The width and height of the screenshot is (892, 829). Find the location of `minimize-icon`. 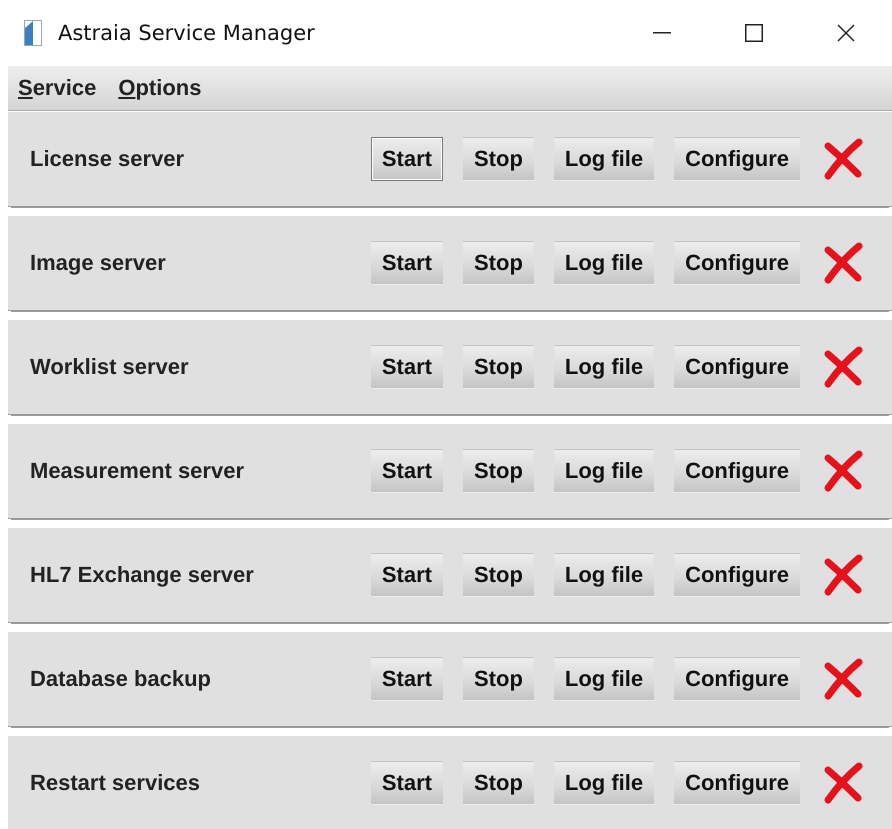

minimize-icon is located at coordinates (662, 33).